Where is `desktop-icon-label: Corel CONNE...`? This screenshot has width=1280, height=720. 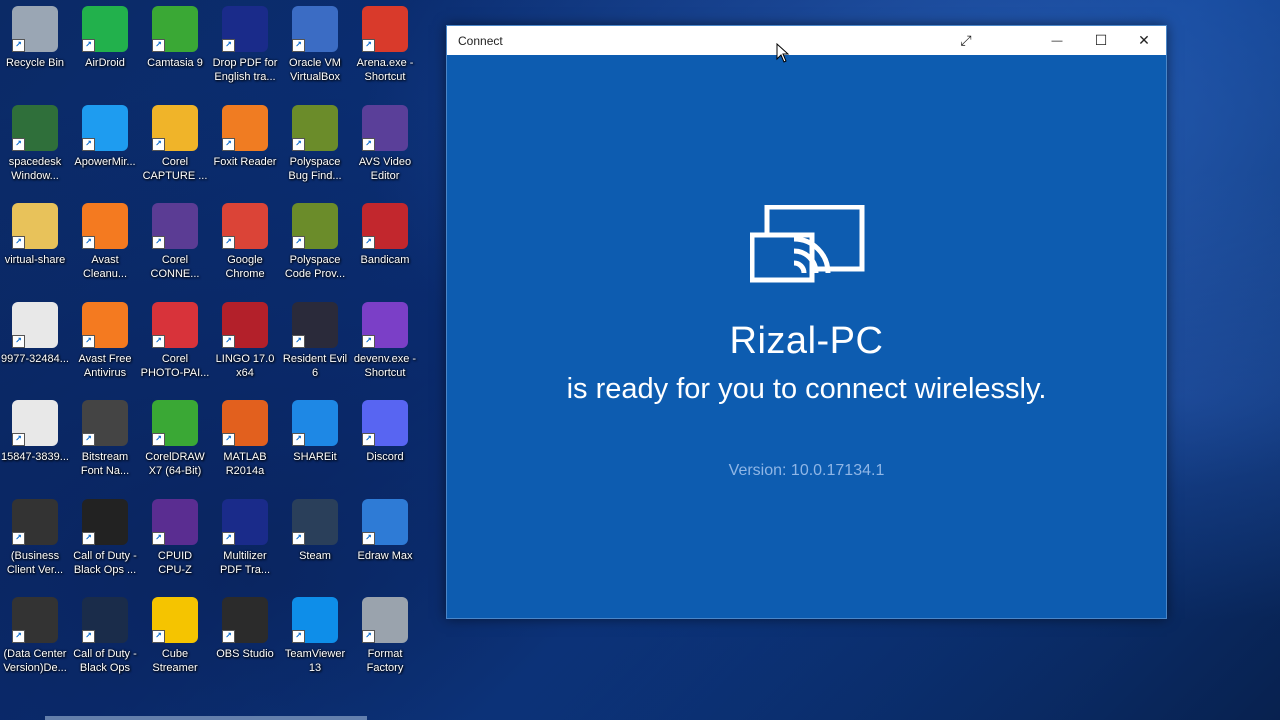 desktop-icon-label: Corel CONNE... is located at coordinates (175, 267).